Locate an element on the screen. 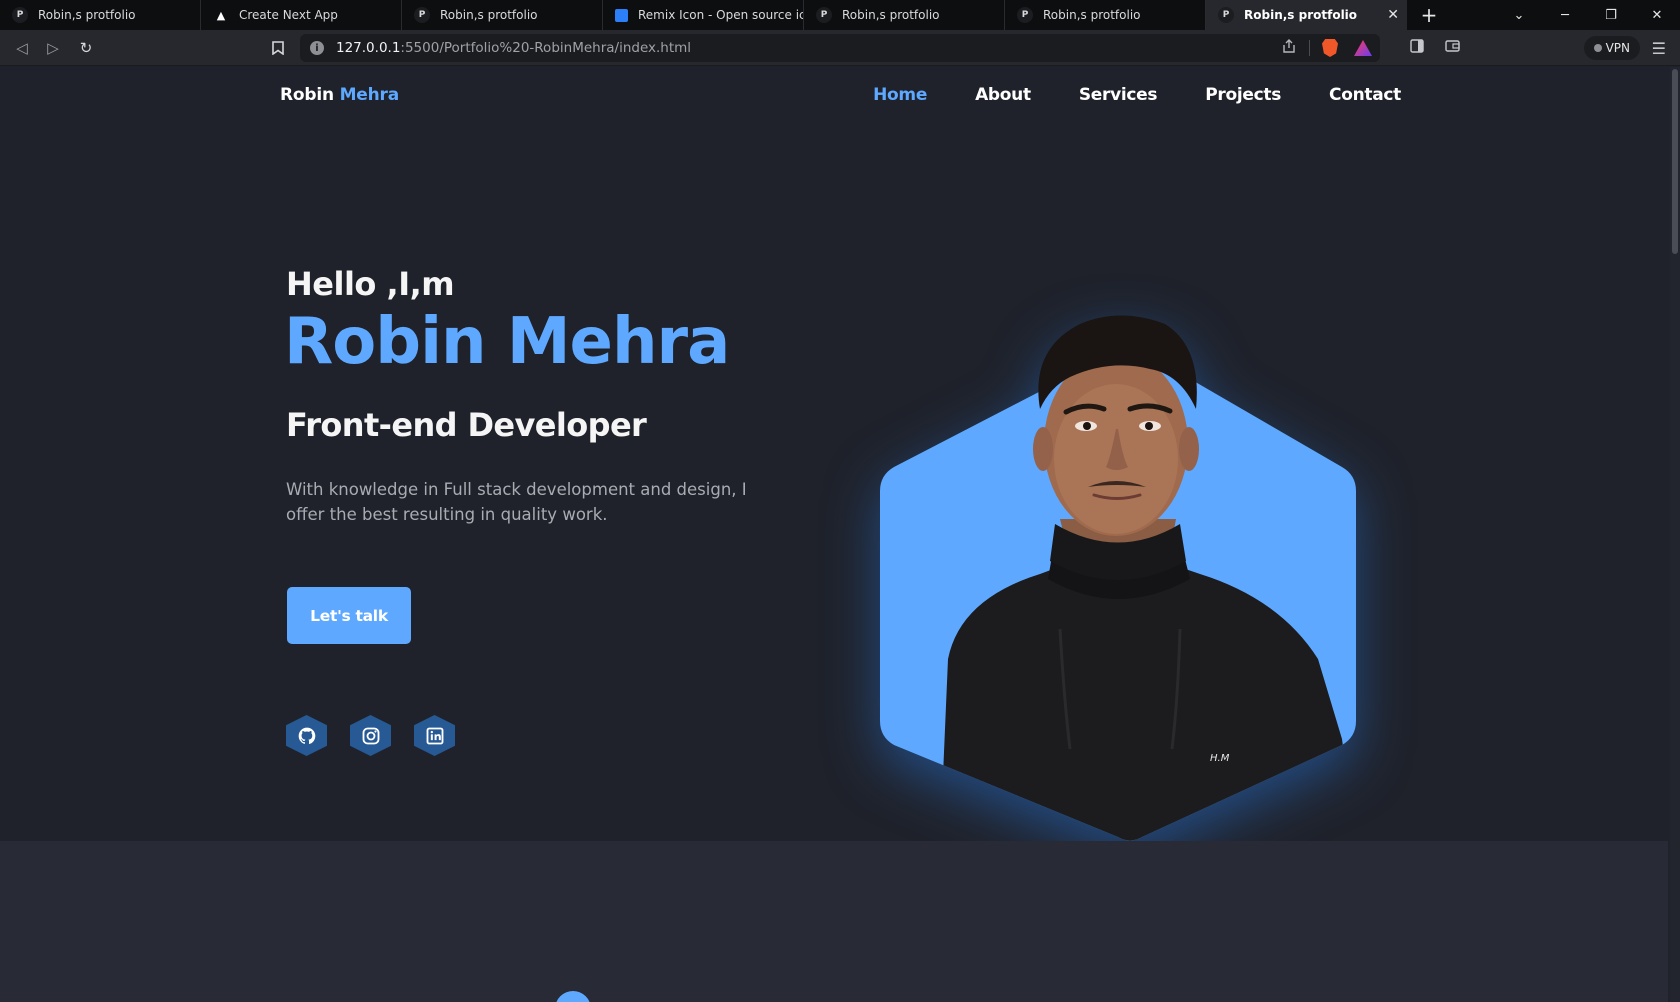 The height and width of the screenshot is (1002, 1680). close-tab-icon: ✕ is located at coordinates (1393, 15).